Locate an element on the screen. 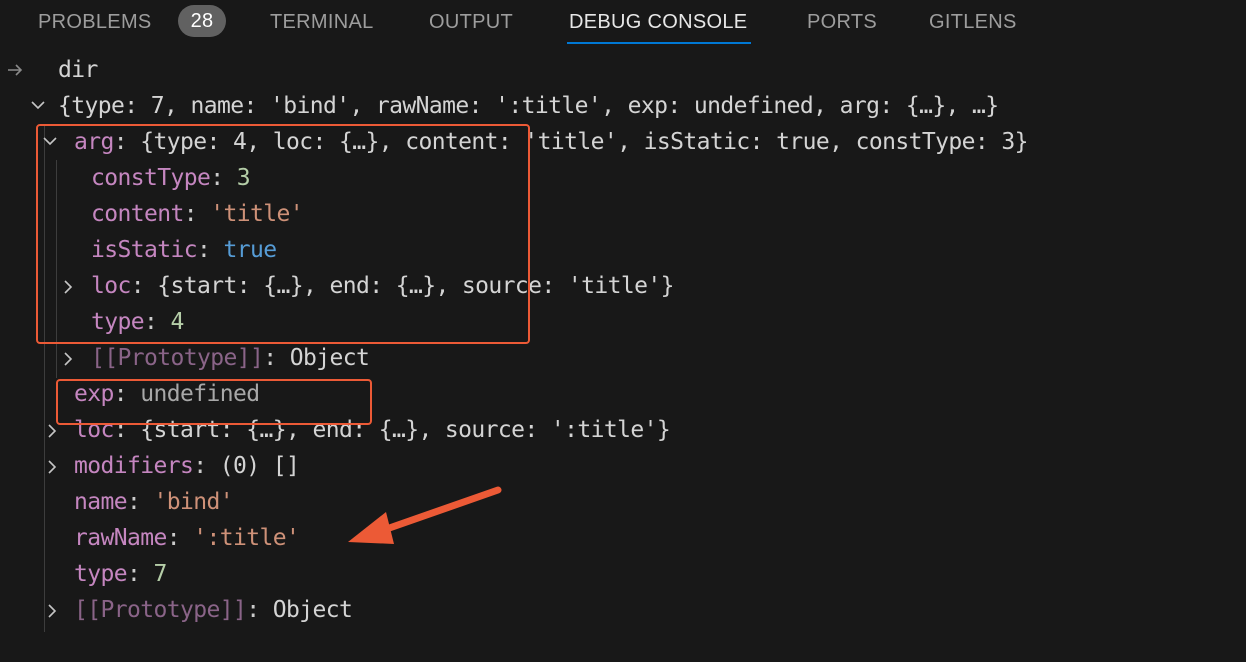  tab-ports: PORTS is located at coordinates (842, 23).